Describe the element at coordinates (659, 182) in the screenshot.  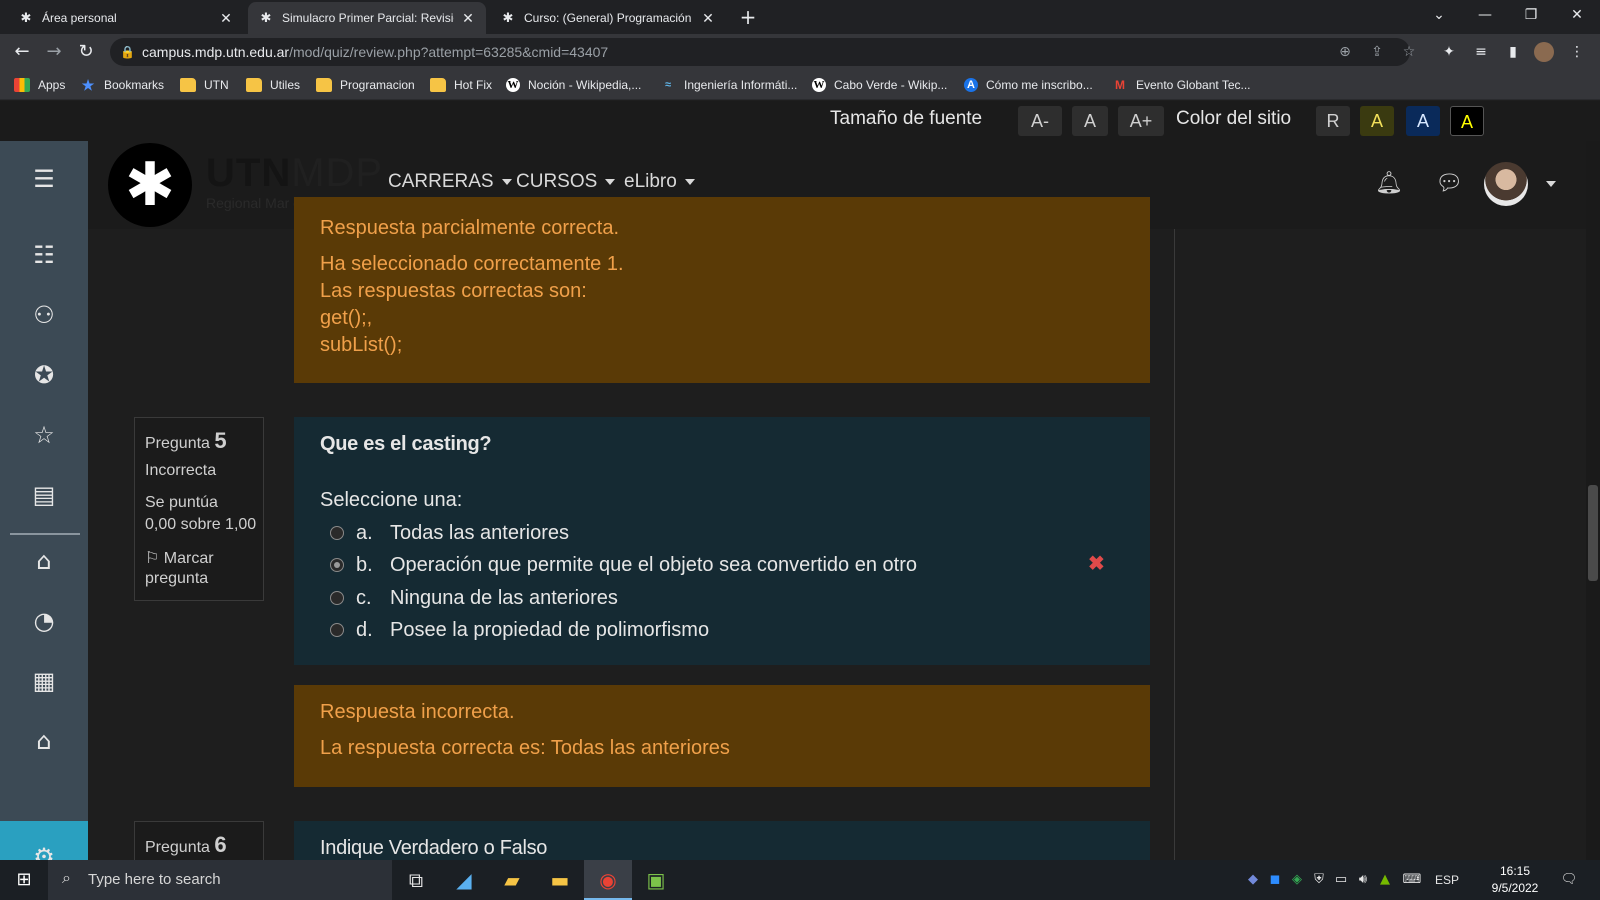
I see `nav-elibro: eLibro` at that location.